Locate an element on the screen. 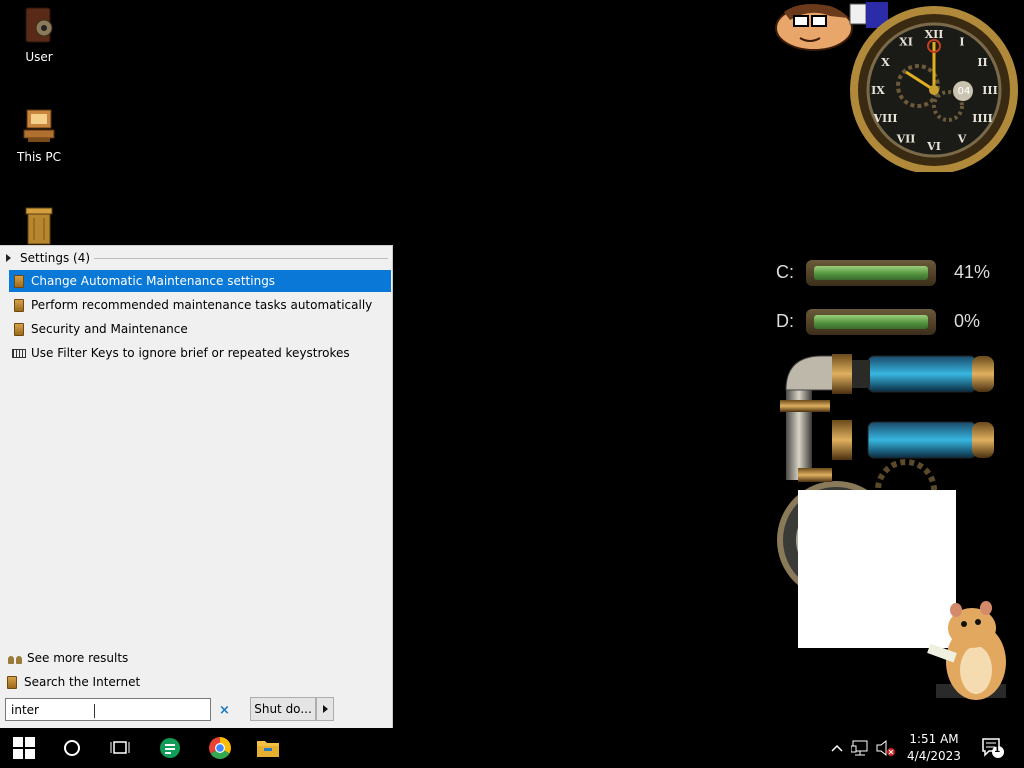 Image resolution: width=1024 pixels, height=768 pixels. show-hidden-icons-button is located at coordinates (837, 748).